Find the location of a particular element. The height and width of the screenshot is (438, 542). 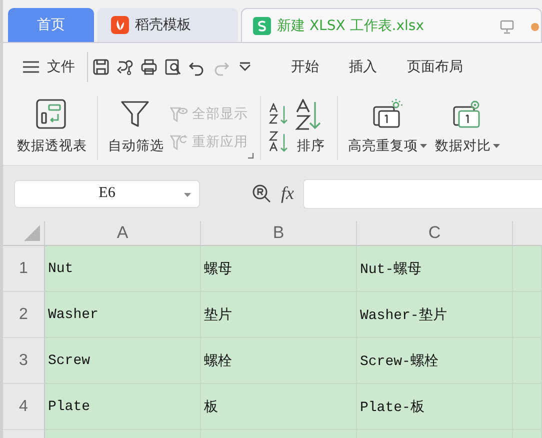

sheet-logo-icon is located at coordinates (262, 25).